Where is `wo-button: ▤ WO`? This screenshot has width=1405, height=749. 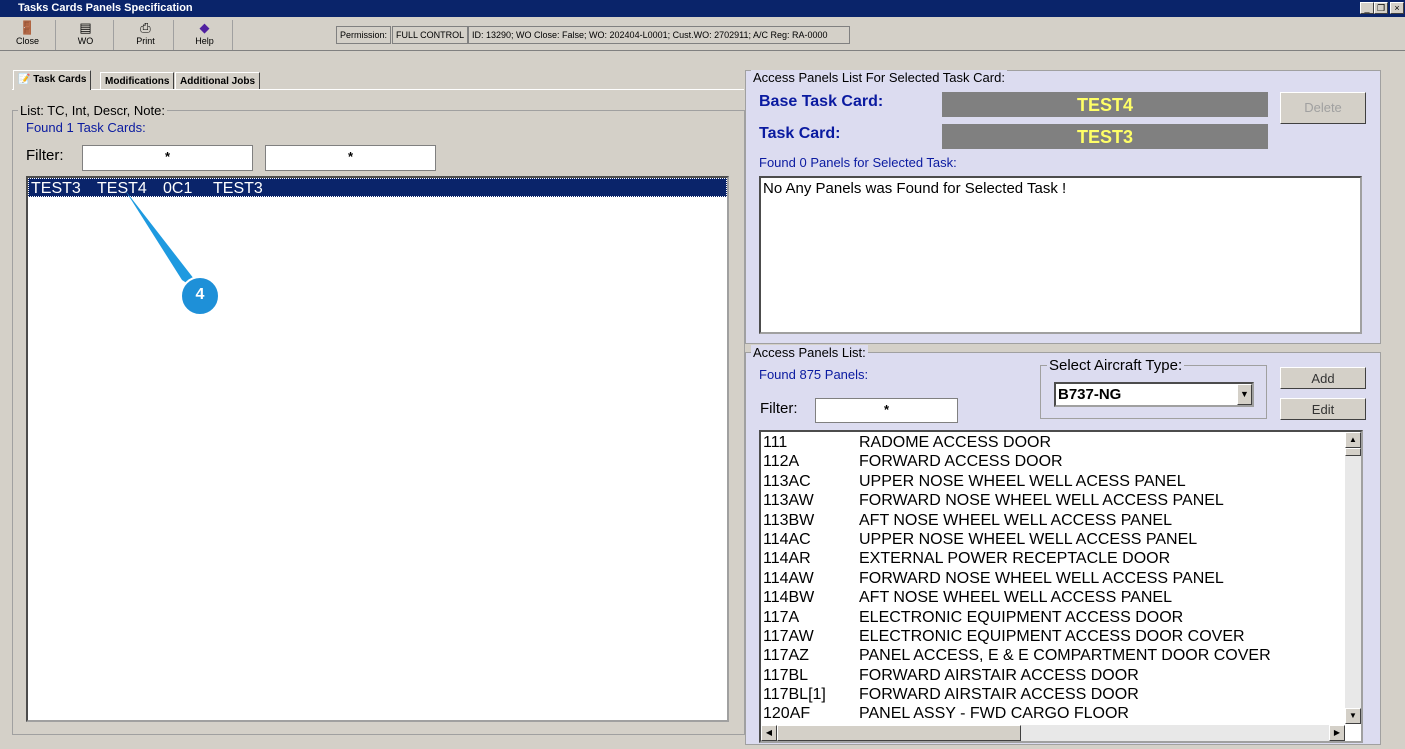 wo-button: ▤ WO is located at coordinates (86, 35).